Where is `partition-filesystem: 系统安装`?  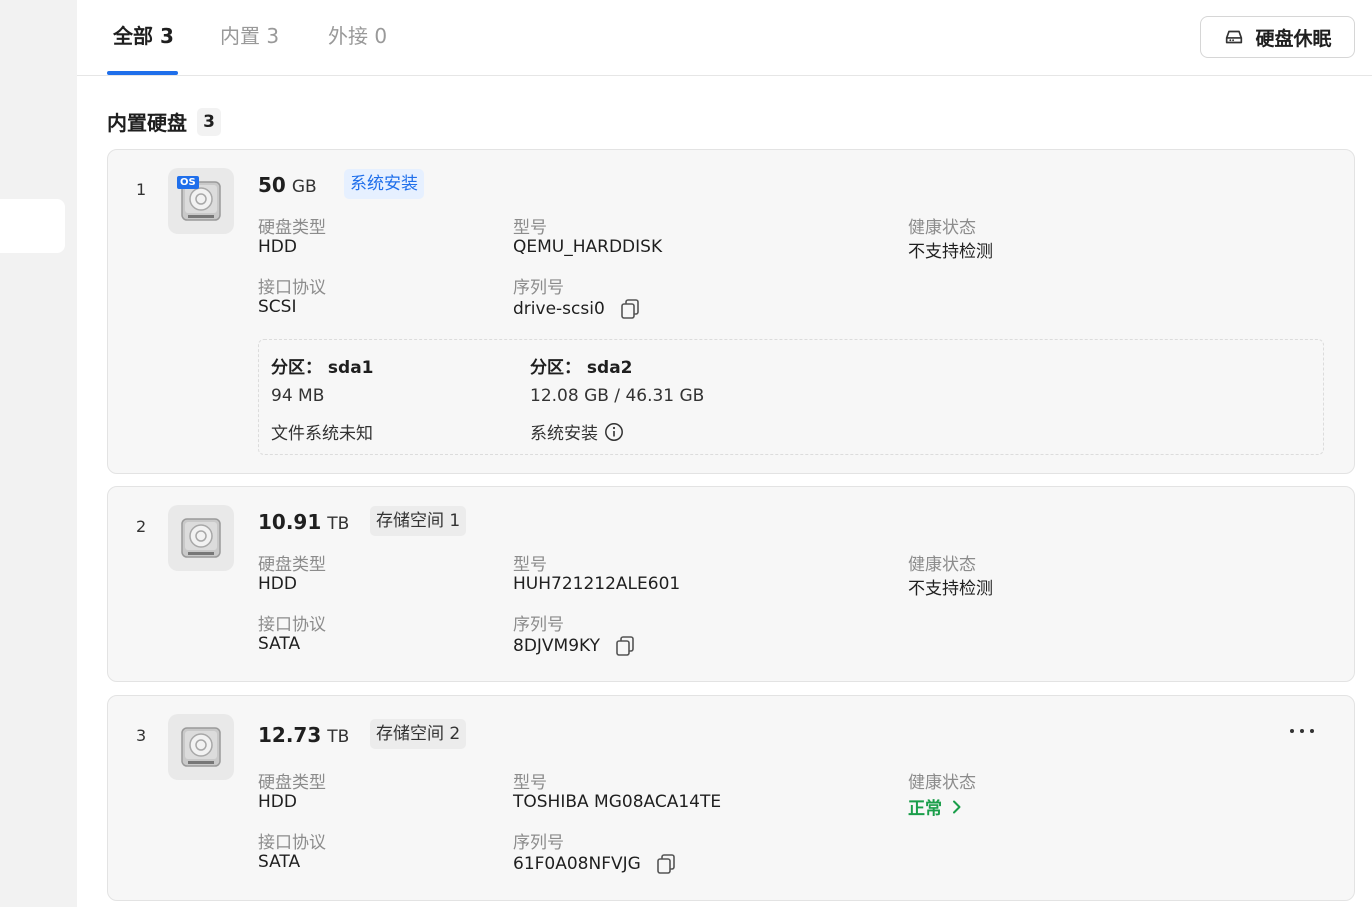 partition-filesystem: 系统安装 is located at coordinates (577, 431).